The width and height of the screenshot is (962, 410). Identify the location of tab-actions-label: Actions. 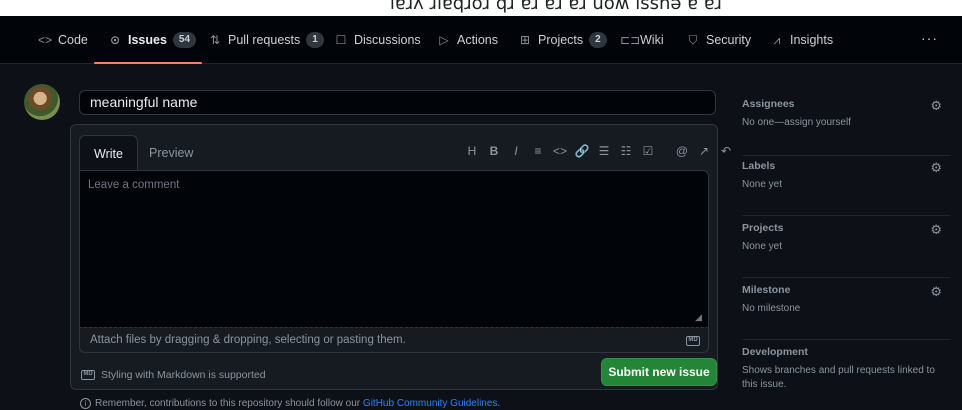
(477, 40).